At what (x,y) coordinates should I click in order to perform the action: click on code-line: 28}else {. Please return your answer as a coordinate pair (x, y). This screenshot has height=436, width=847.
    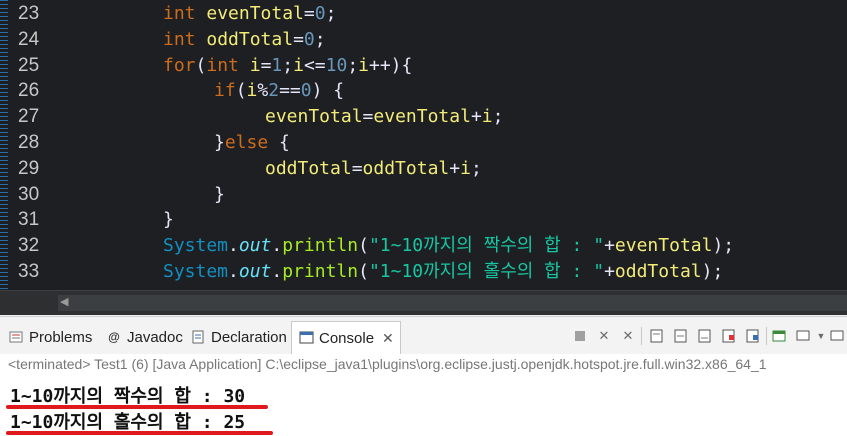
    Looking at the image, I should click on (423, 143).